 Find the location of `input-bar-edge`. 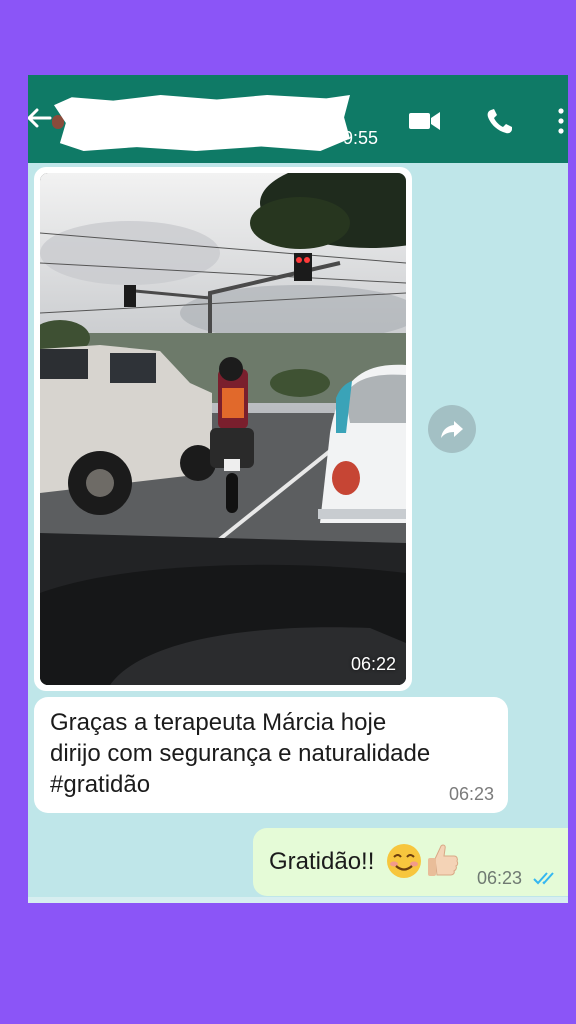

input-bar-edge is located at coordinates (298, 900).